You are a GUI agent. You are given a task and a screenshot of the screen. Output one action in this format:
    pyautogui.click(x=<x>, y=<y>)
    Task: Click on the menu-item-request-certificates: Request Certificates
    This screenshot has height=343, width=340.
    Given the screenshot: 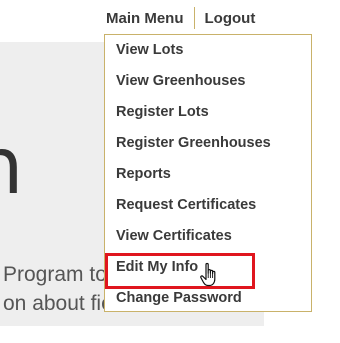 What is the action you would take?
    pyautogui.click(x=186, y=205)
    